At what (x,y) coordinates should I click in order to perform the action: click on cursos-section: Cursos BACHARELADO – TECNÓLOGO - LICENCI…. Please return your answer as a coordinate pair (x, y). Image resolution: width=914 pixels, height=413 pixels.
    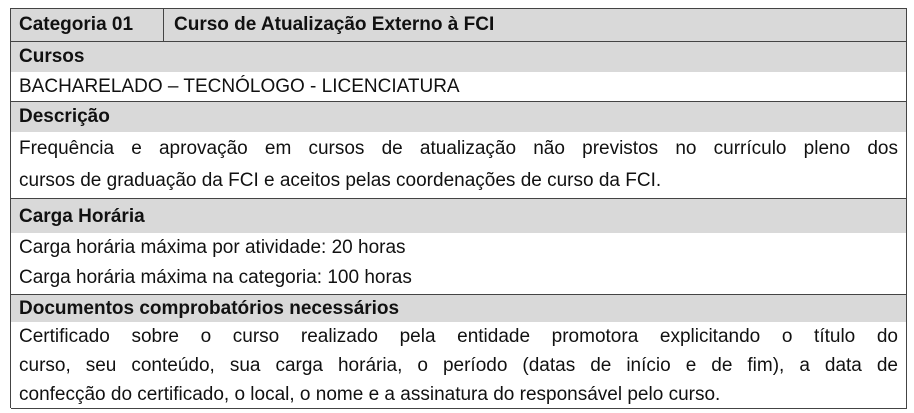
    Looking at the image, I should click on (459, 72).